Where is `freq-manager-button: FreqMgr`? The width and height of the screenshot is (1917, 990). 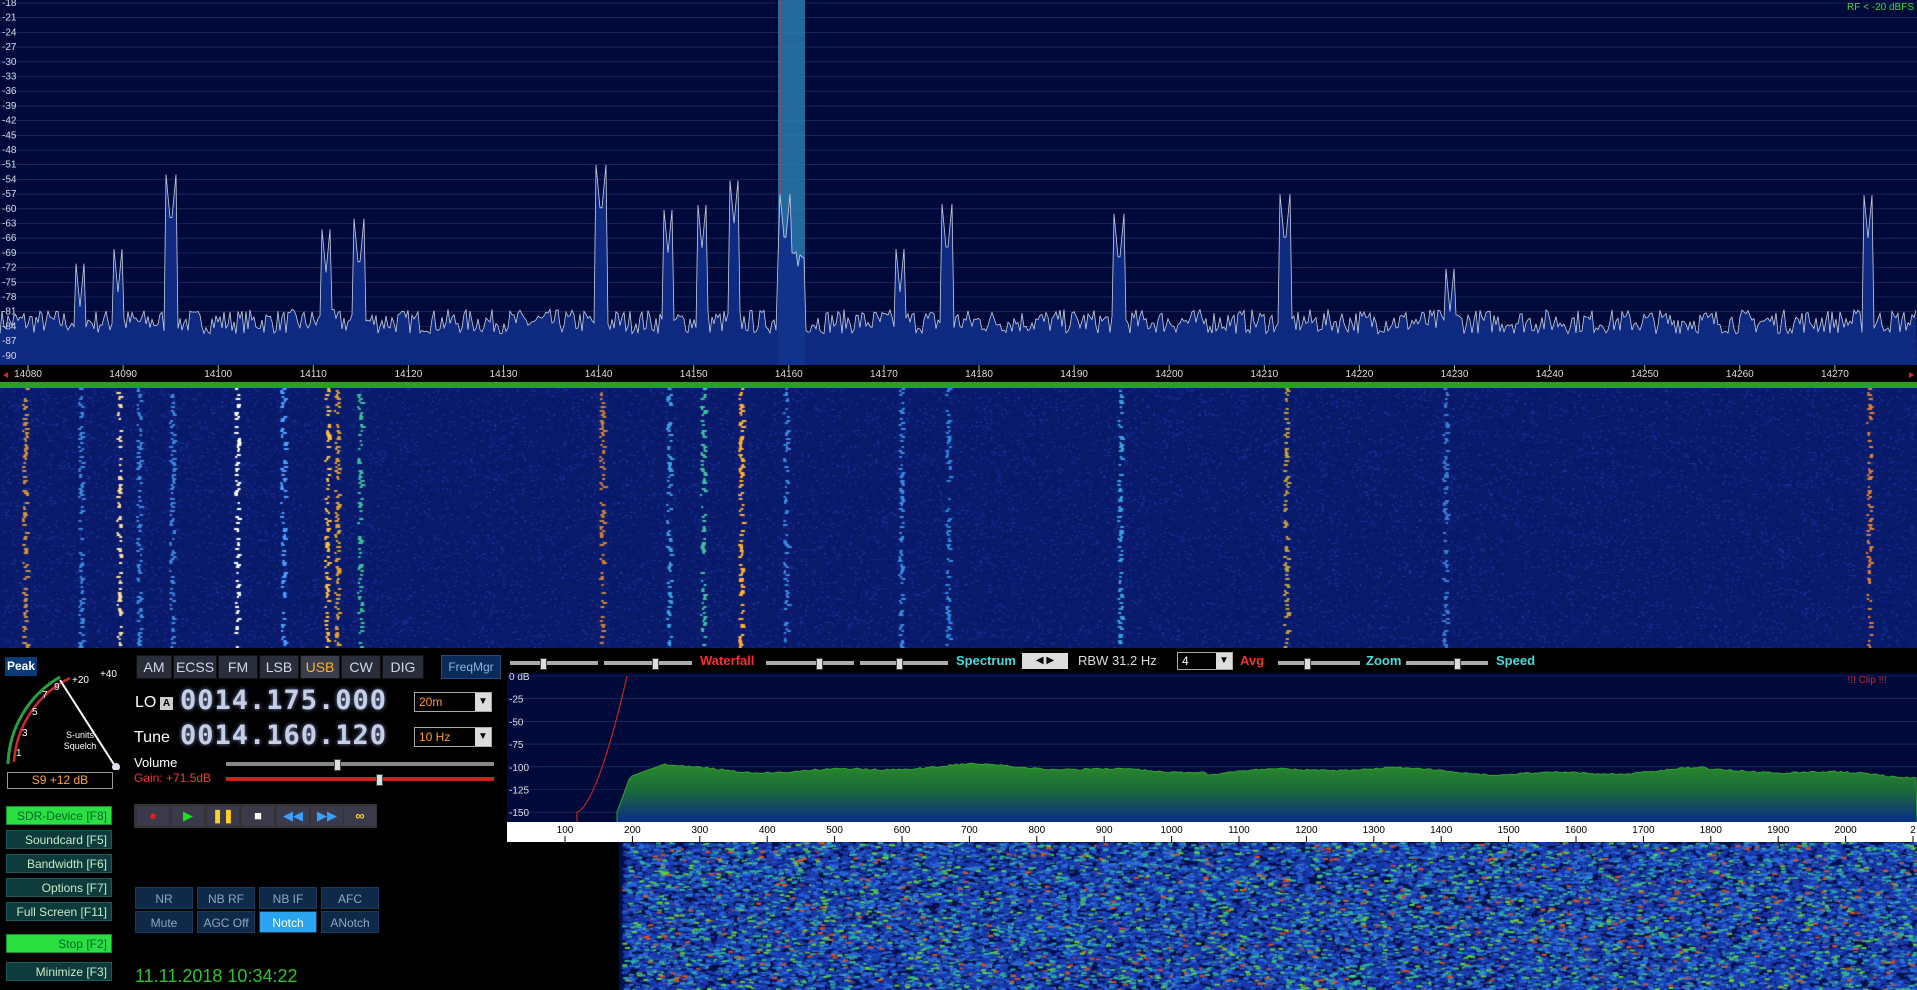
freq-manager-button: FreqMgr is located at coordinates (471, 667).